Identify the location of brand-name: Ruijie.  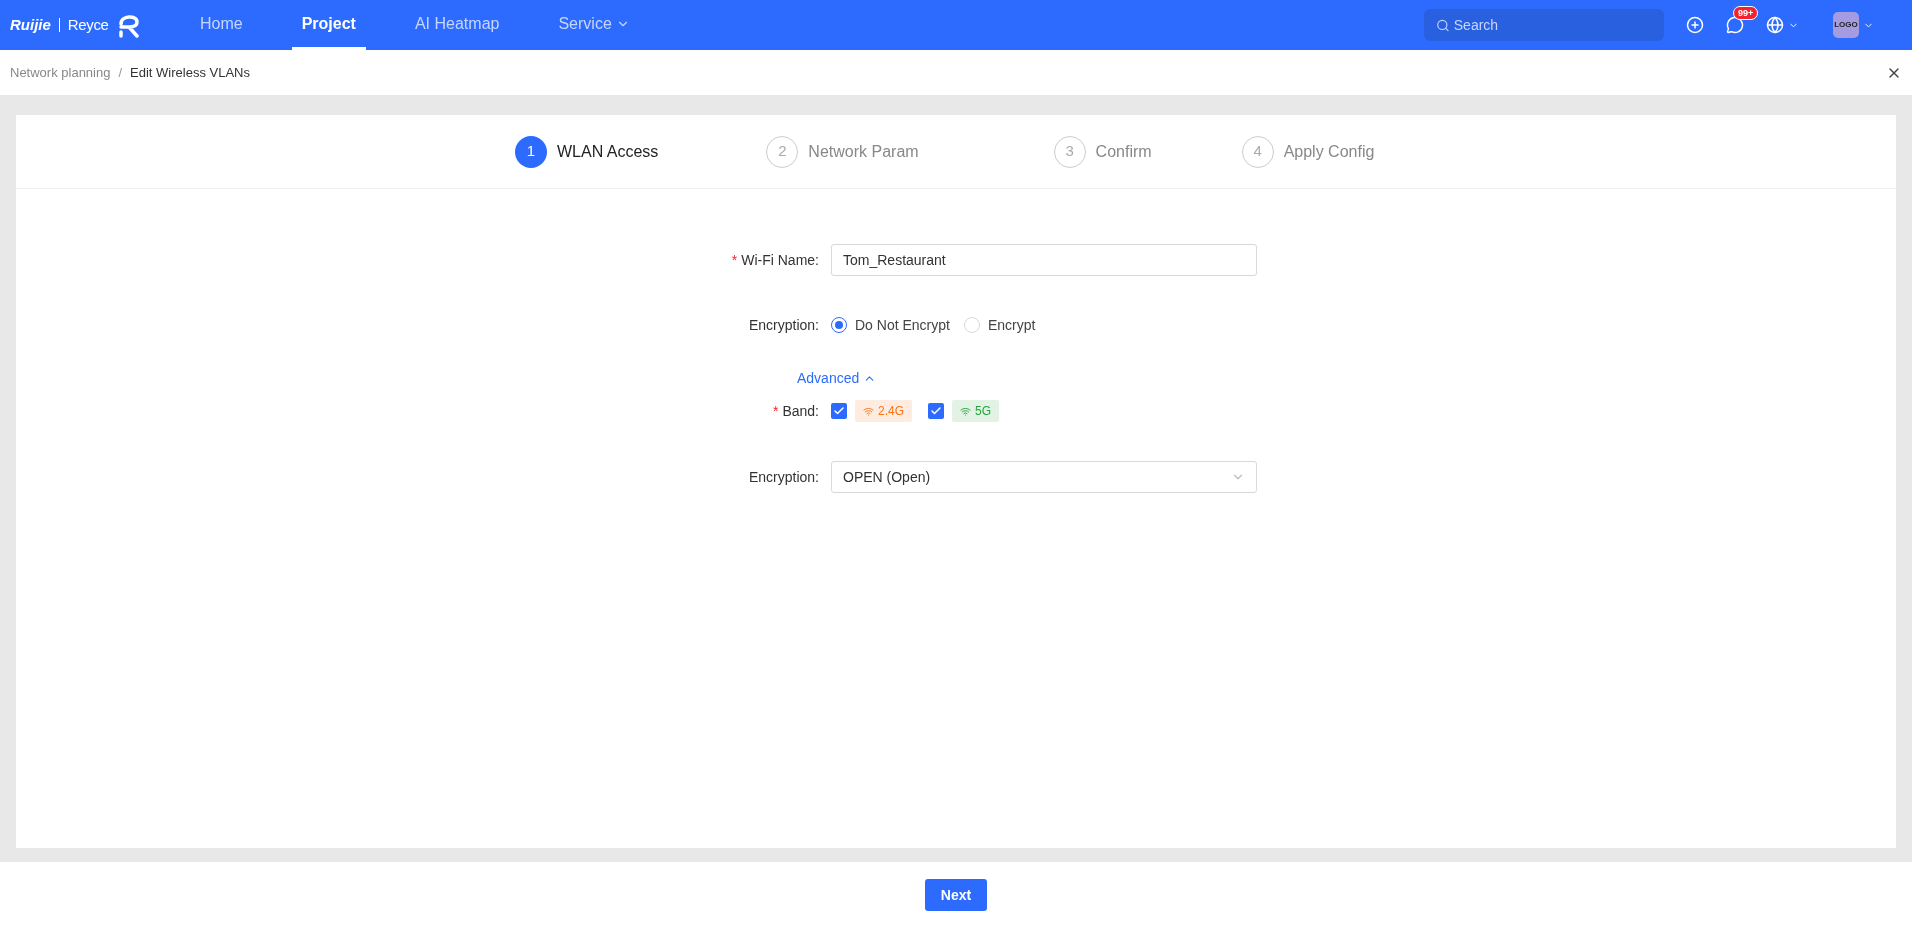
(30, 24).